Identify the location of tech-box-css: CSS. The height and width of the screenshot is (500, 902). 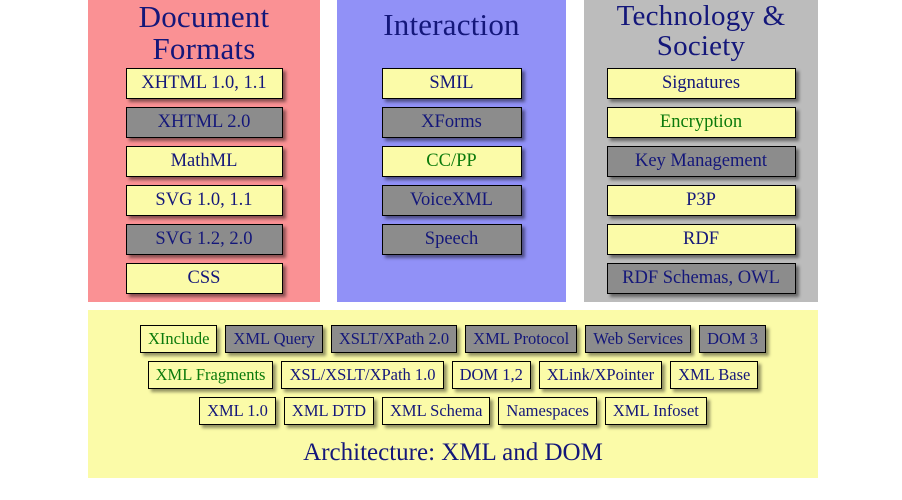
(204, 278).